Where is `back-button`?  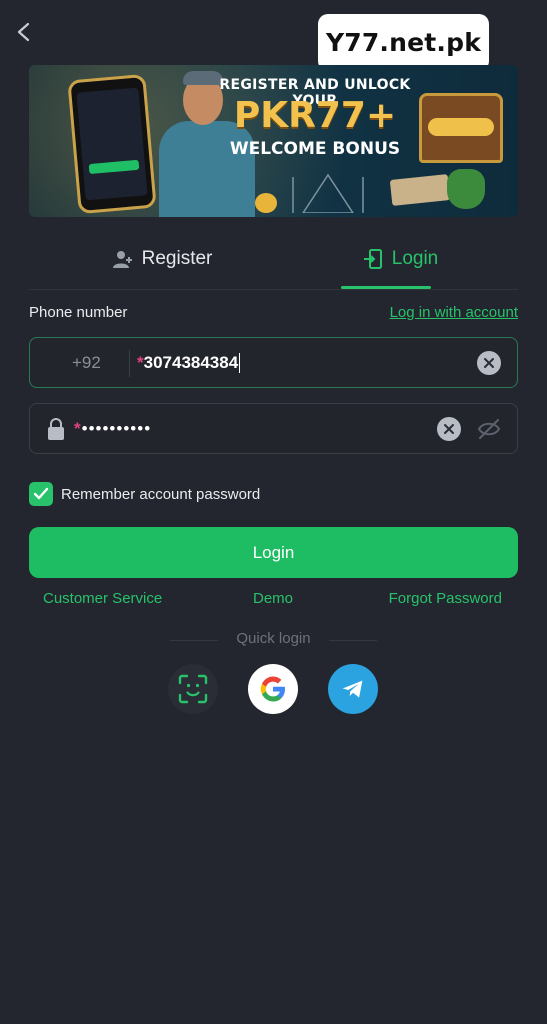 back-button is located at coordinates (24, 32).